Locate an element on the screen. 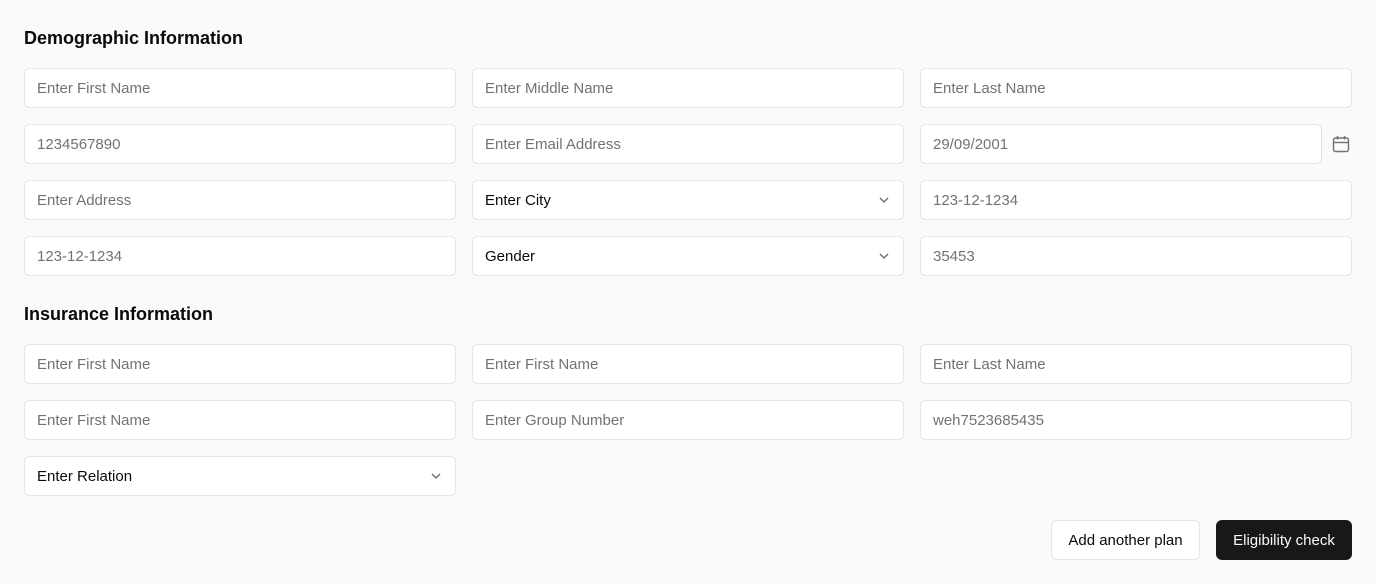  dob-input is located at coordinates (1121, 144).